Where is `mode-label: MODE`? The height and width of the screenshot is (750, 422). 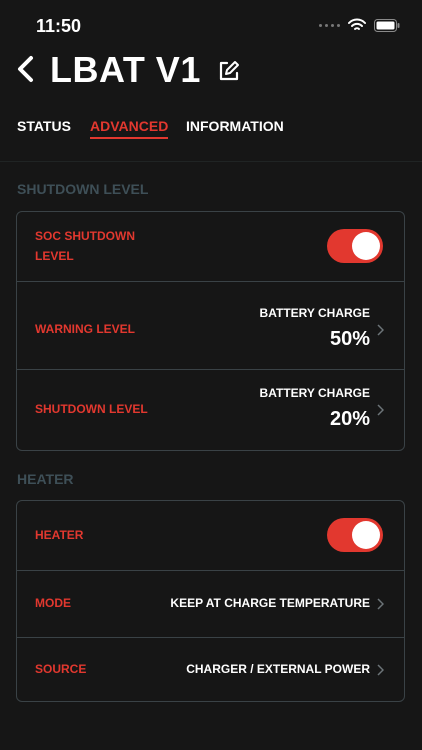 mode-label: MODE is located at coordinates (53, 603).